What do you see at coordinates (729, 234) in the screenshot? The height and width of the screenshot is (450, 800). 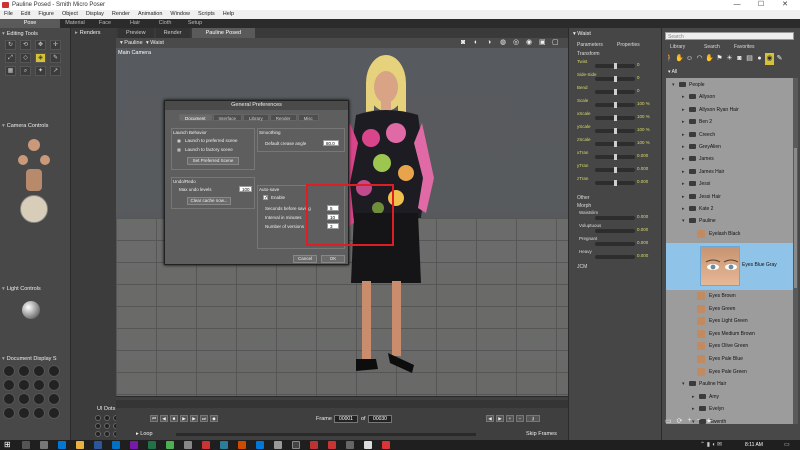 I see `library-item-row: Eyelash Black` at bounding box center [729, 234].